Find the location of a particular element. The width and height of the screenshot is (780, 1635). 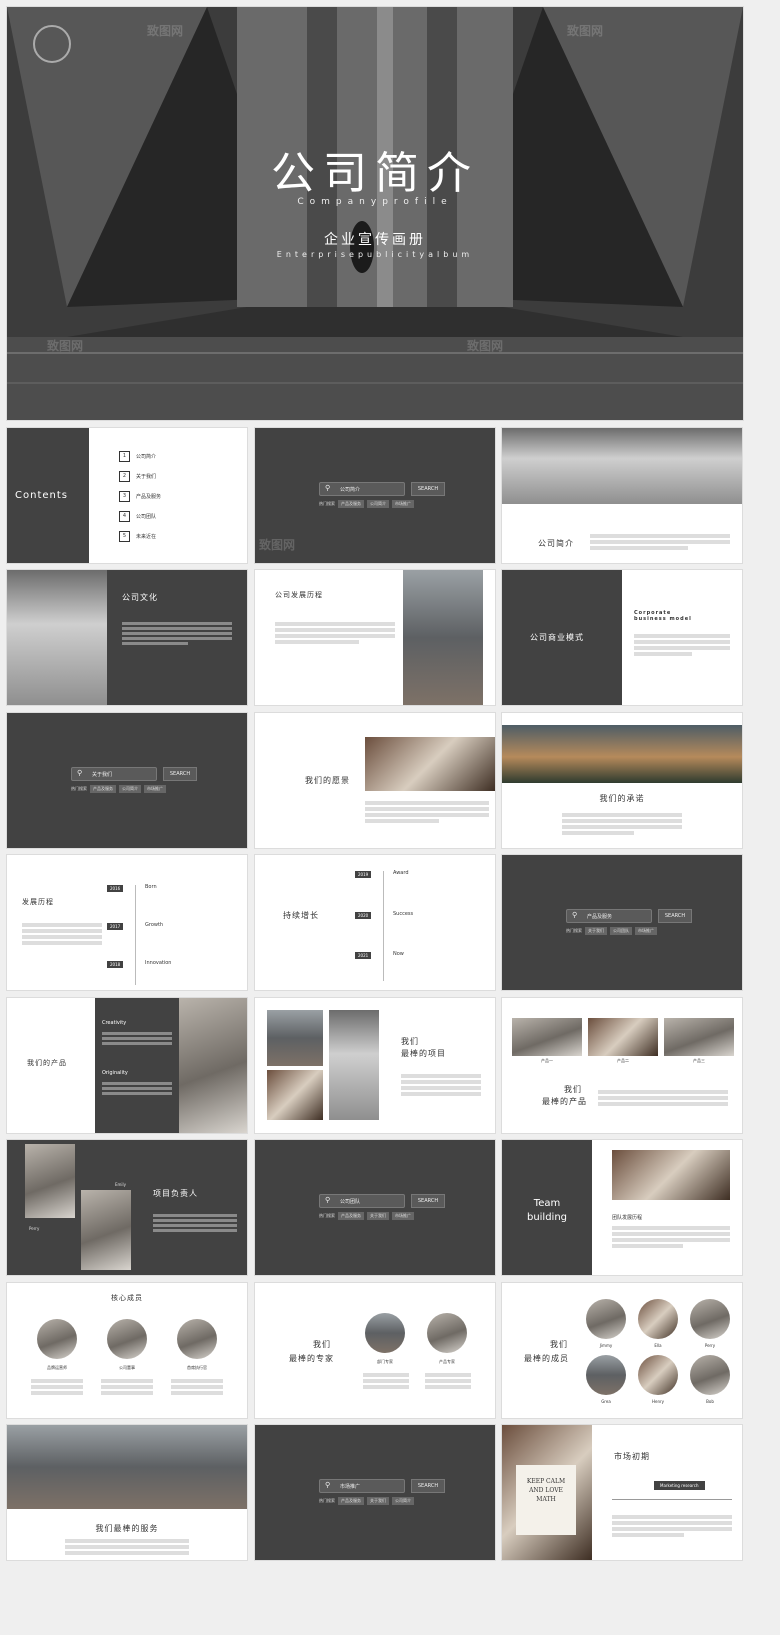

leader-photo is located at coordinates (106, 1230).